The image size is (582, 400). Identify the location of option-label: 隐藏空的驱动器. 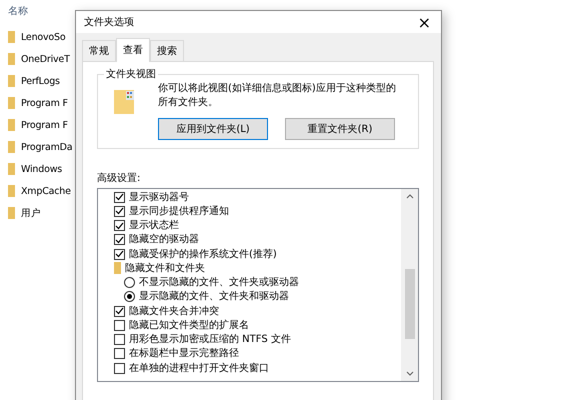
(164, 239).